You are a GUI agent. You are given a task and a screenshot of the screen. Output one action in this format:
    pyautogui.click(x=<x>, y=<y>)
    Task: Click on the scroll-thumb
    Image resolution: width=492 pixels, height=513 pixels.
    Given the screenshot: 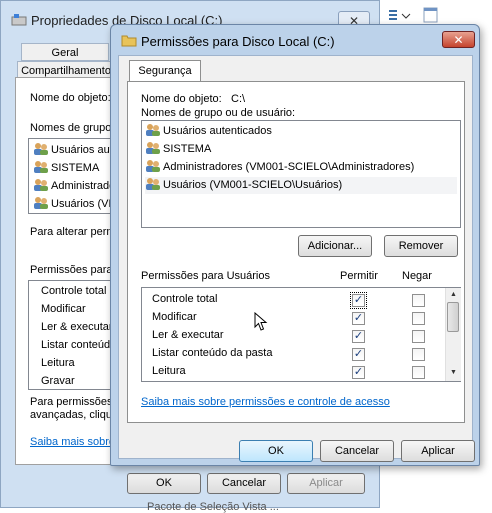 What is the action you would take?
    pyautogui.click(x=453, y=317)
    